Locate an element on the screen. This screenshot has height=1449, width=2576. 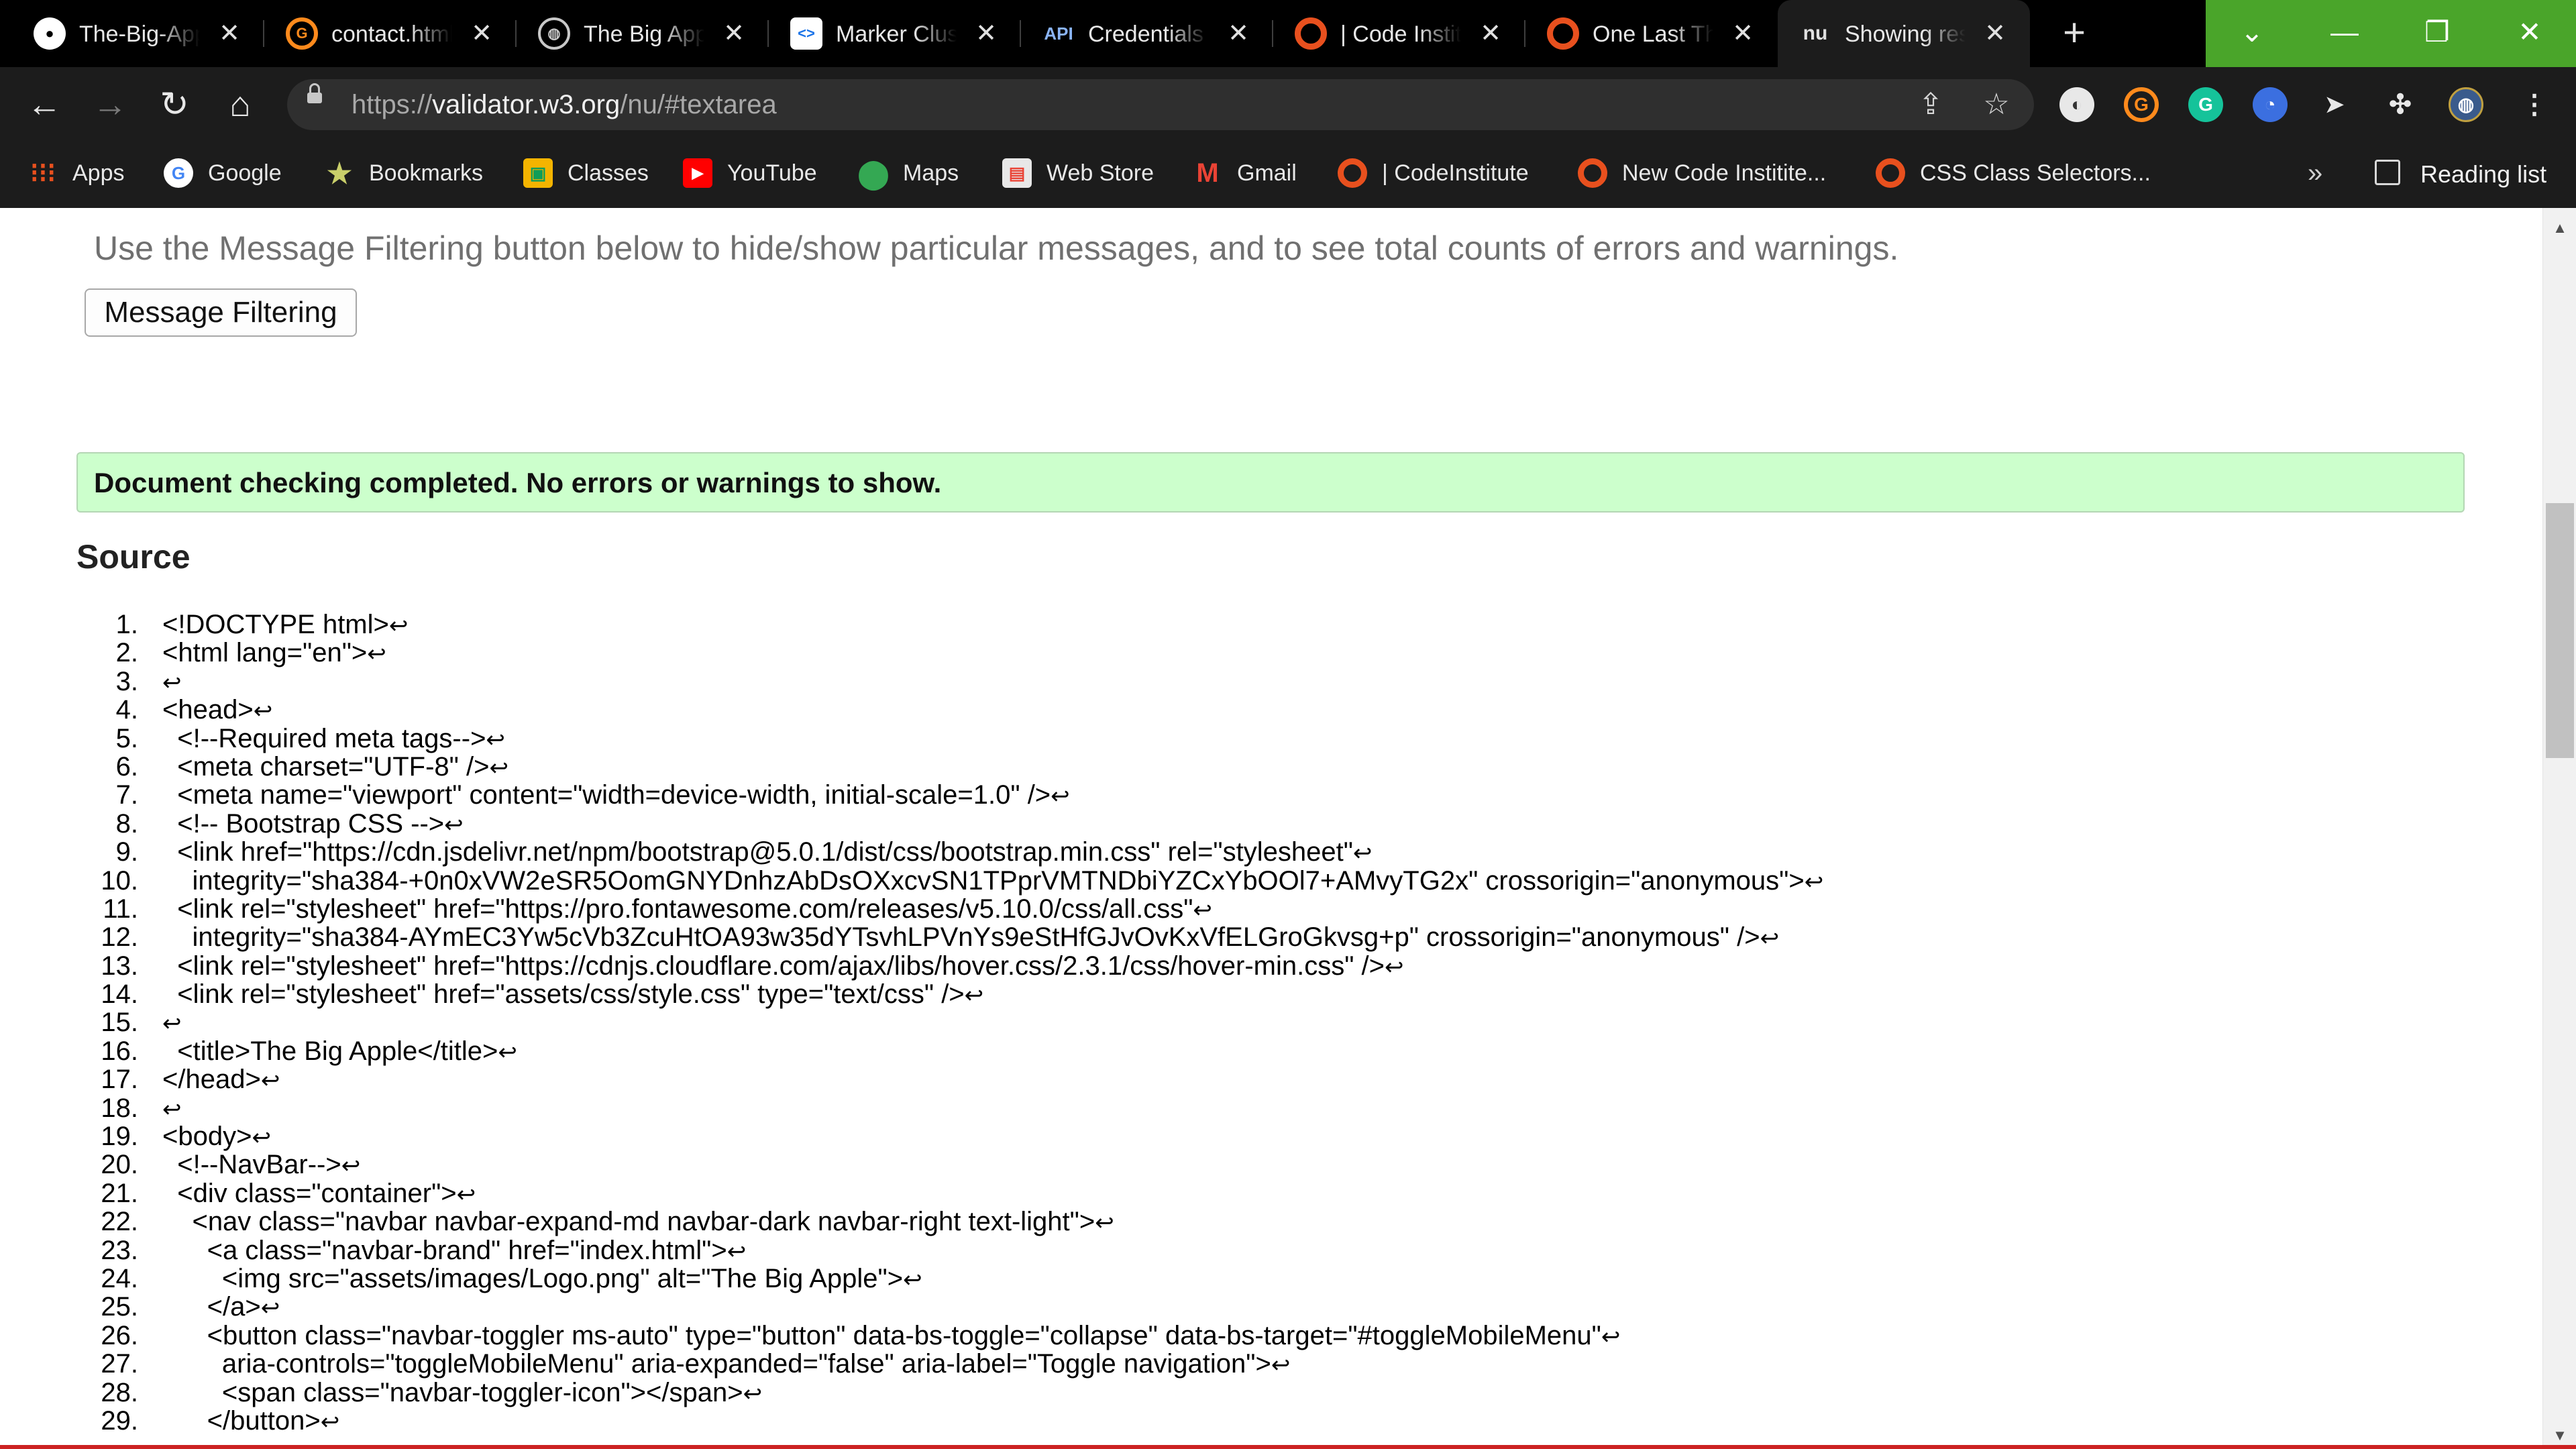
tab-credentials: API Credentials ✕ is located at coordinates (1147, 33).